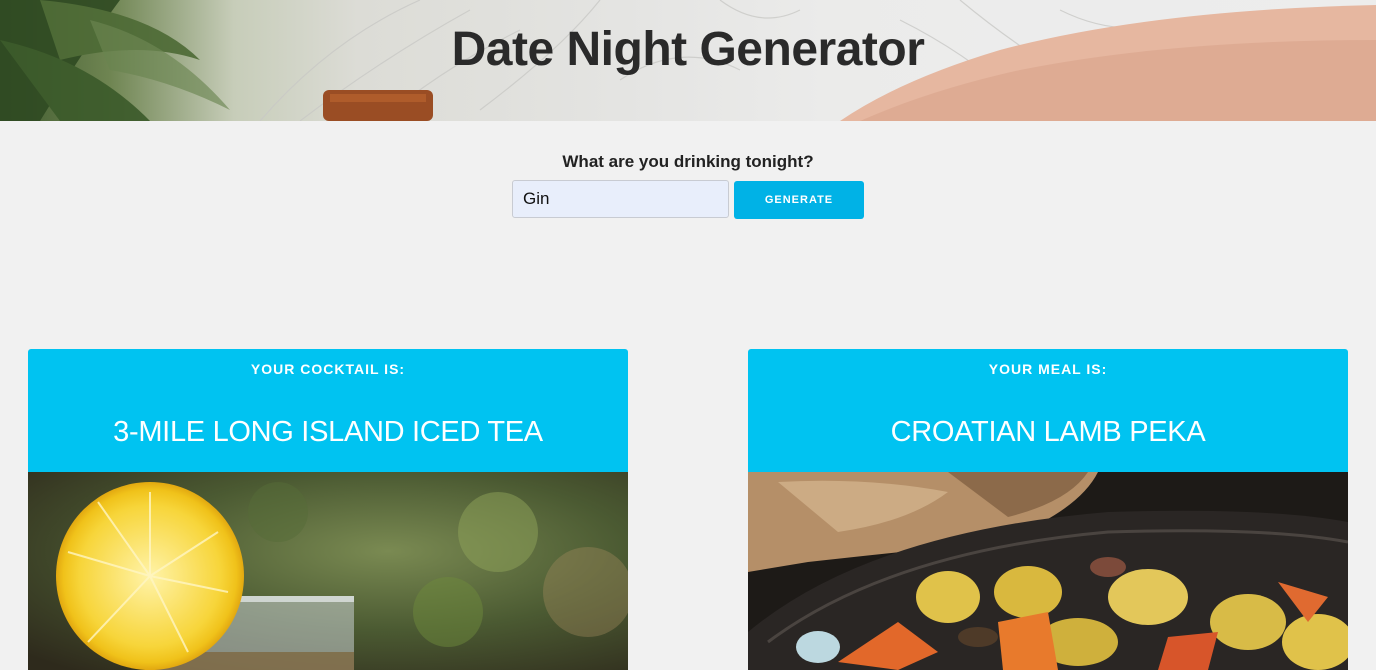  What do you see at coordinates (688, 161) in the screenshot?
I see `drink-question-label: What are you drinking tonight?` at bounding box center [688, 161].